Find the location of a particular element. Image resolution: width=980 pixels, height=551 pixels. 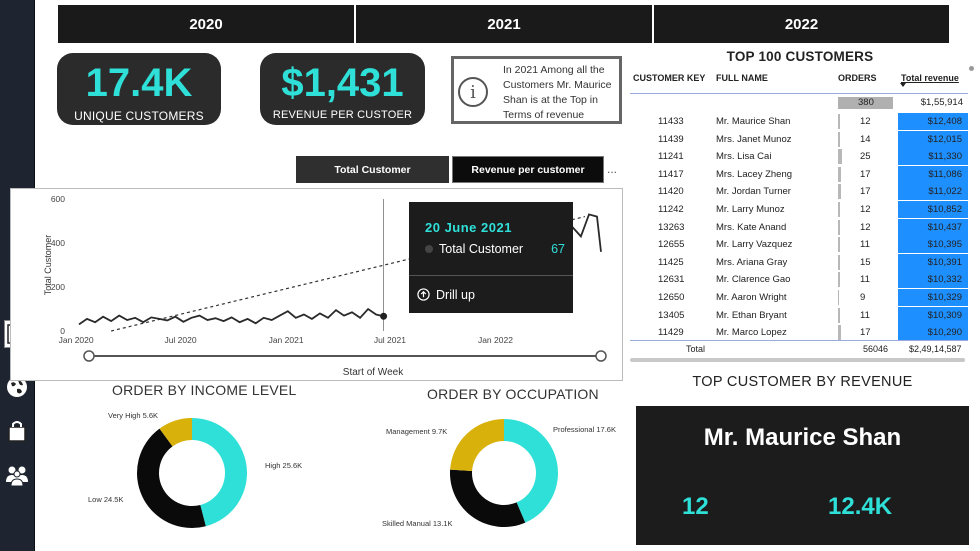

cell-full-name: Mrs. Lisa Cai is located at coordinates (744, 157).